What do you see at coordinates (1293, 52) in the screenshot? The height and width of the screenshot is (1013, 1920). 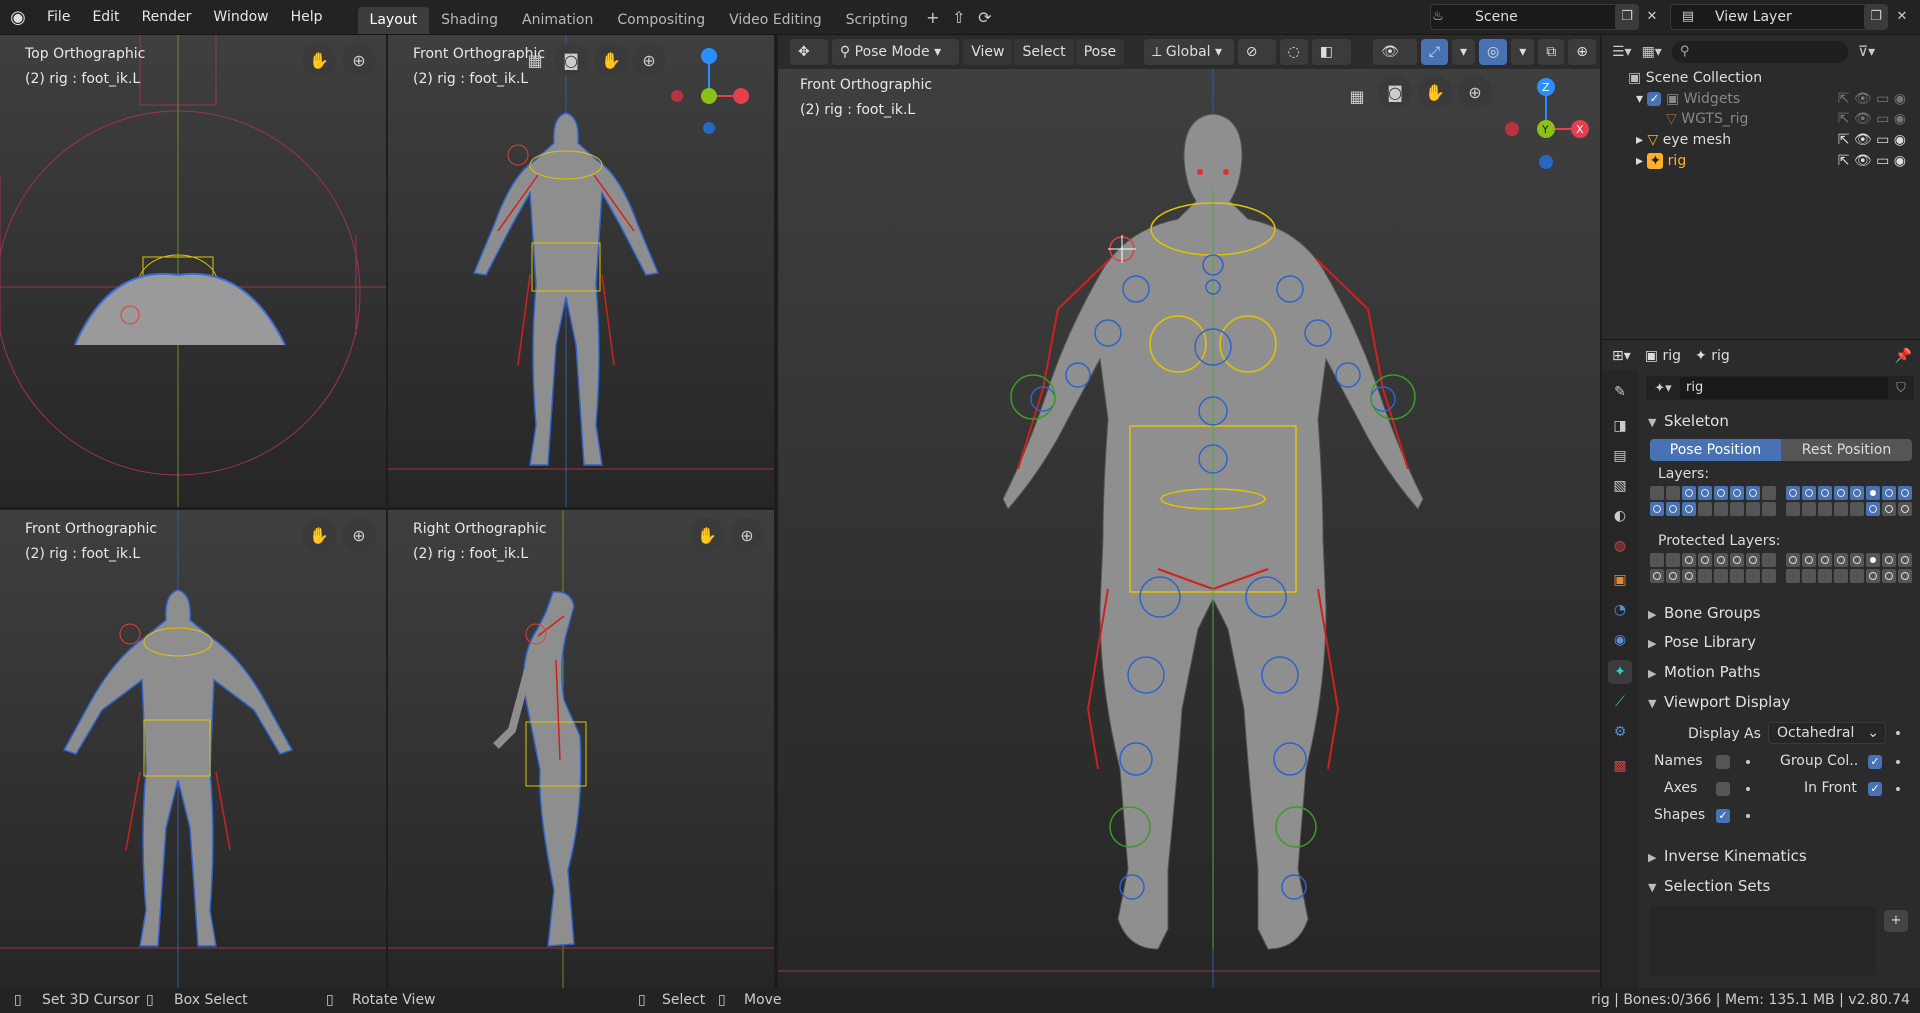 I see `snap-icon: ◌` at bounding box center [1293, 52].